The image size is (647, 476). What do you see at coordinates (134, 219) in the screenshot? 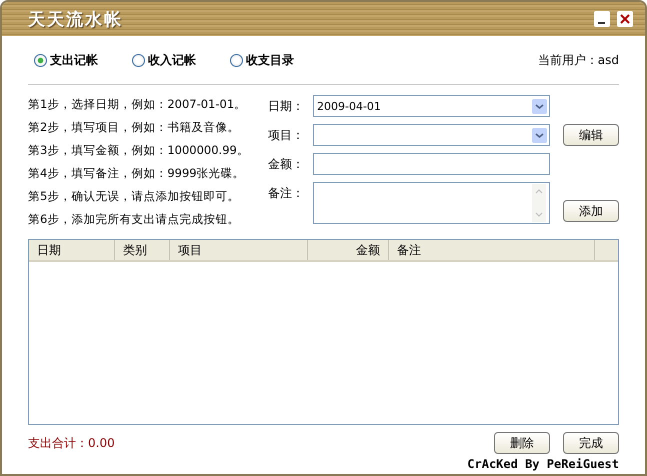
I see `step-instruction: 第6步，添加完所有支出请点完成按钮。` at bounding box center [134, 219].